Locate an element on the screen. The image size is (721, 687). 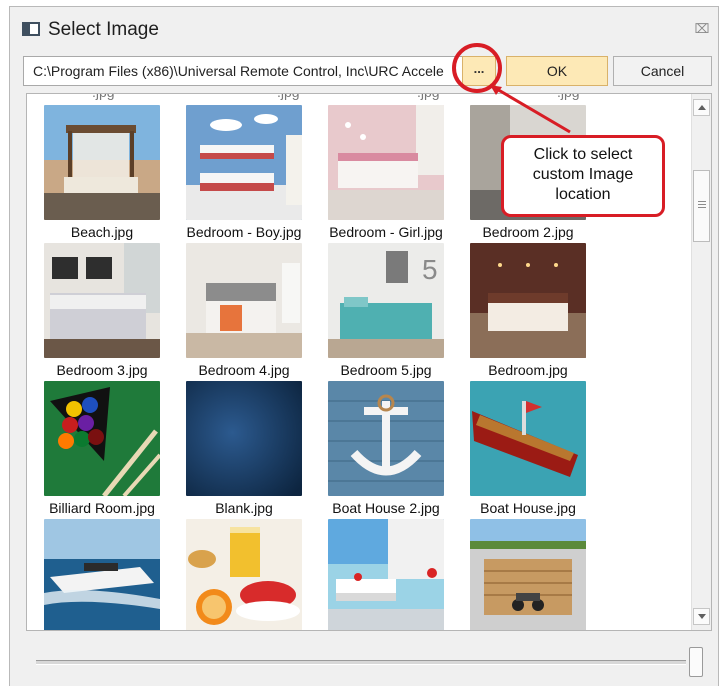
browse-highlight-circle is located at coordinates (477, 68).